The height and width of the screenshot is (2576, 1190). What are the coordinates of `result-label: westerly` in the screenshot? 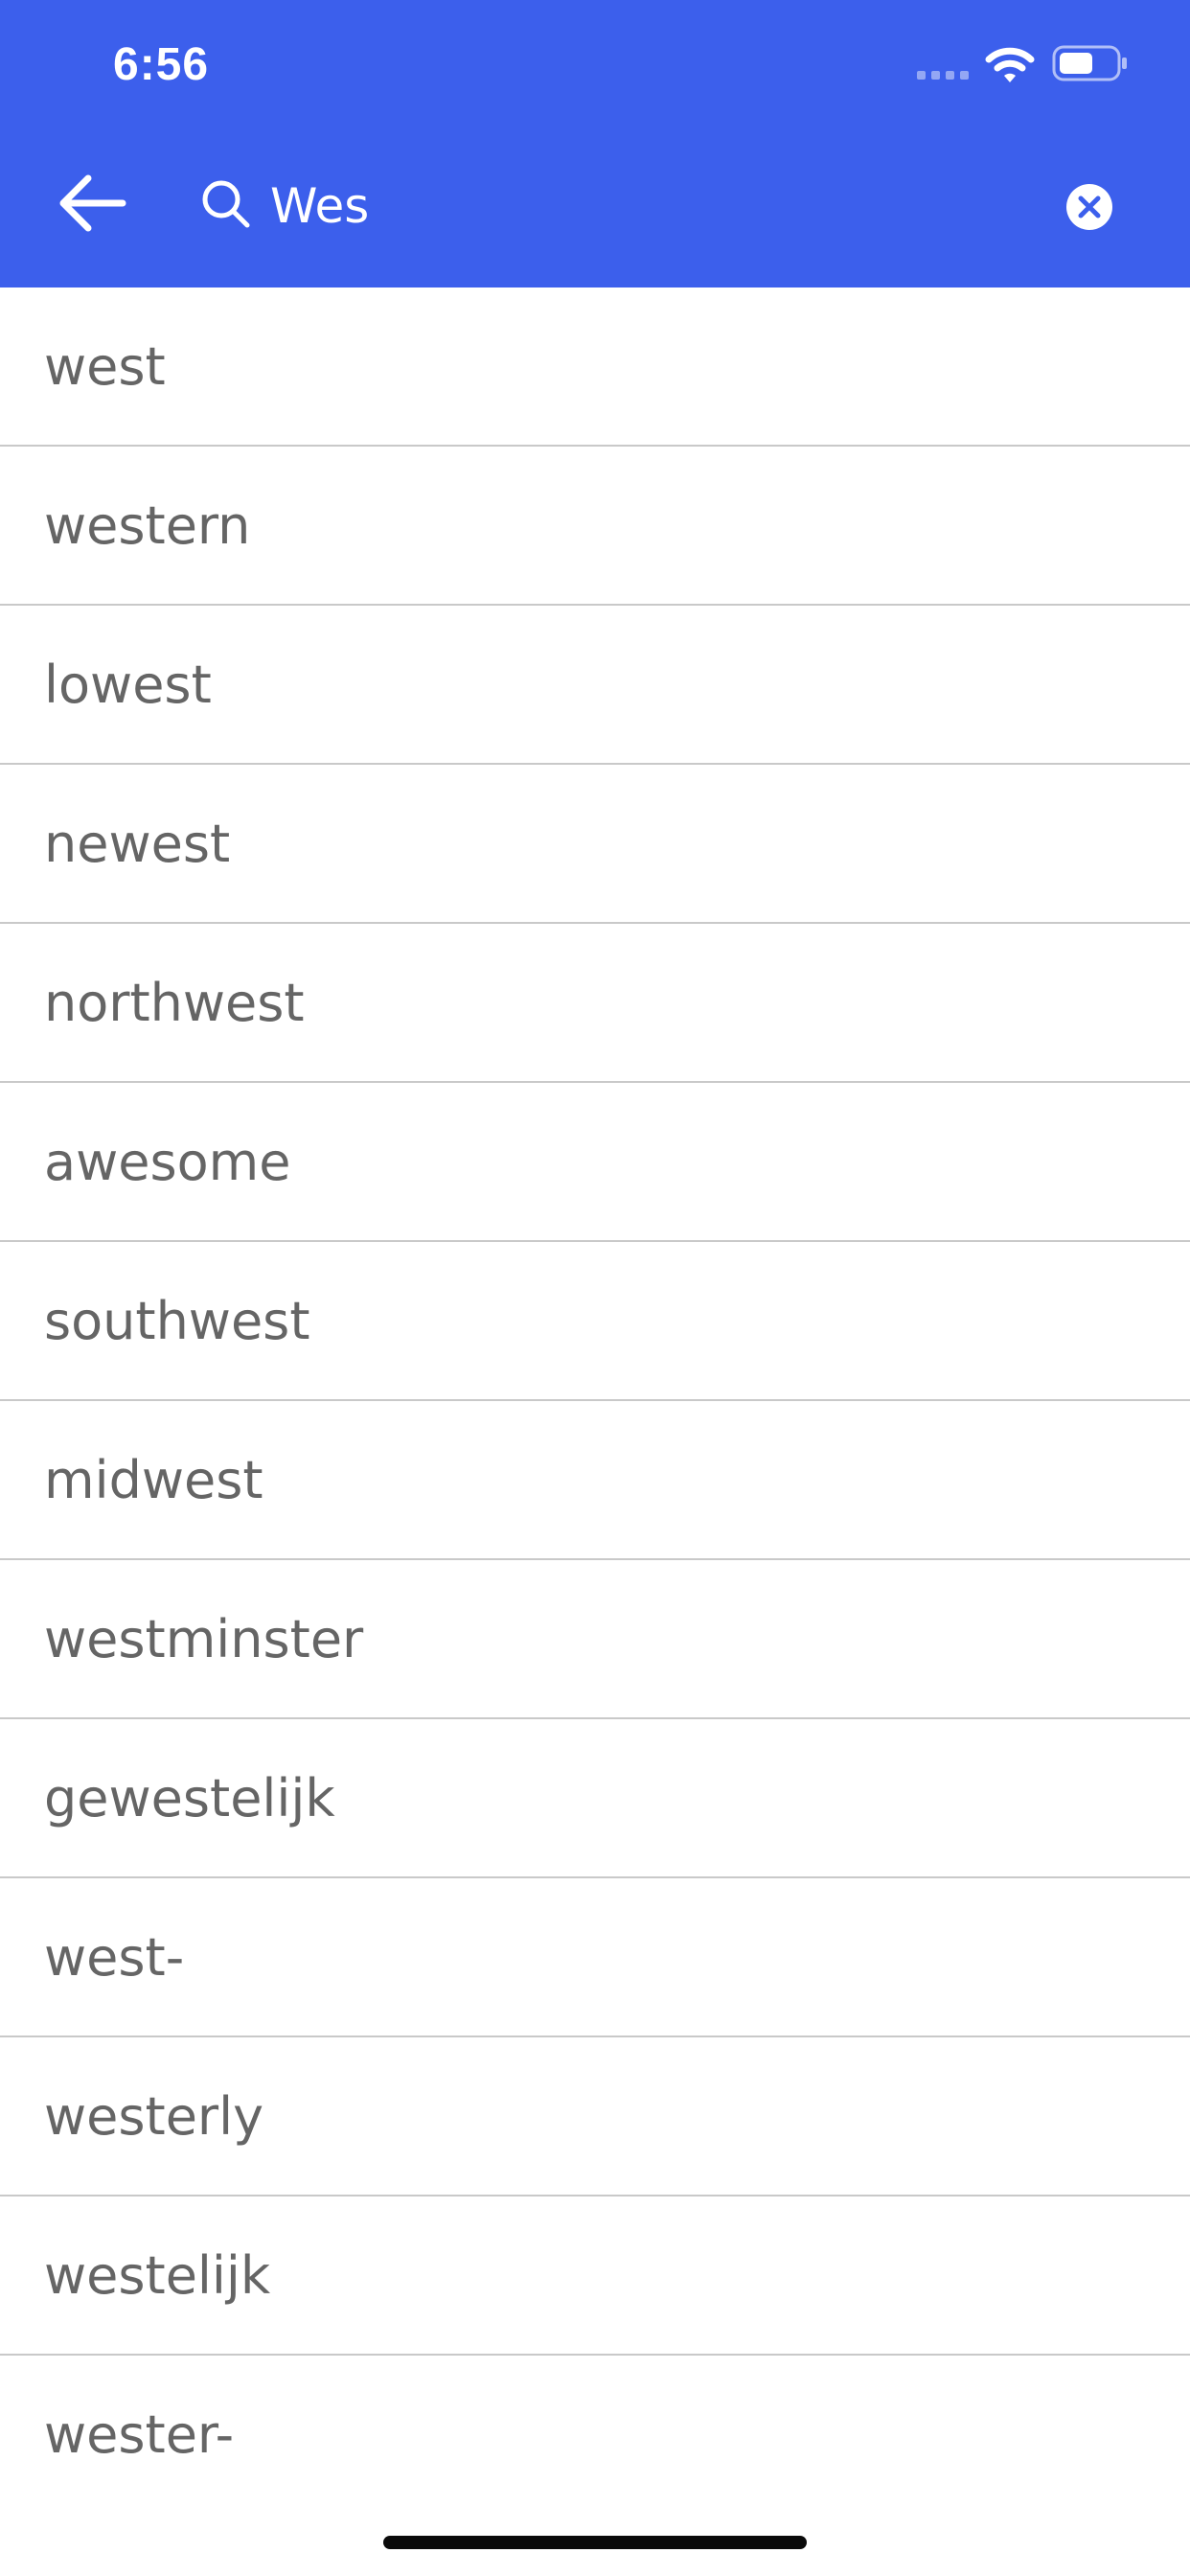 It's located at (154, 2116).